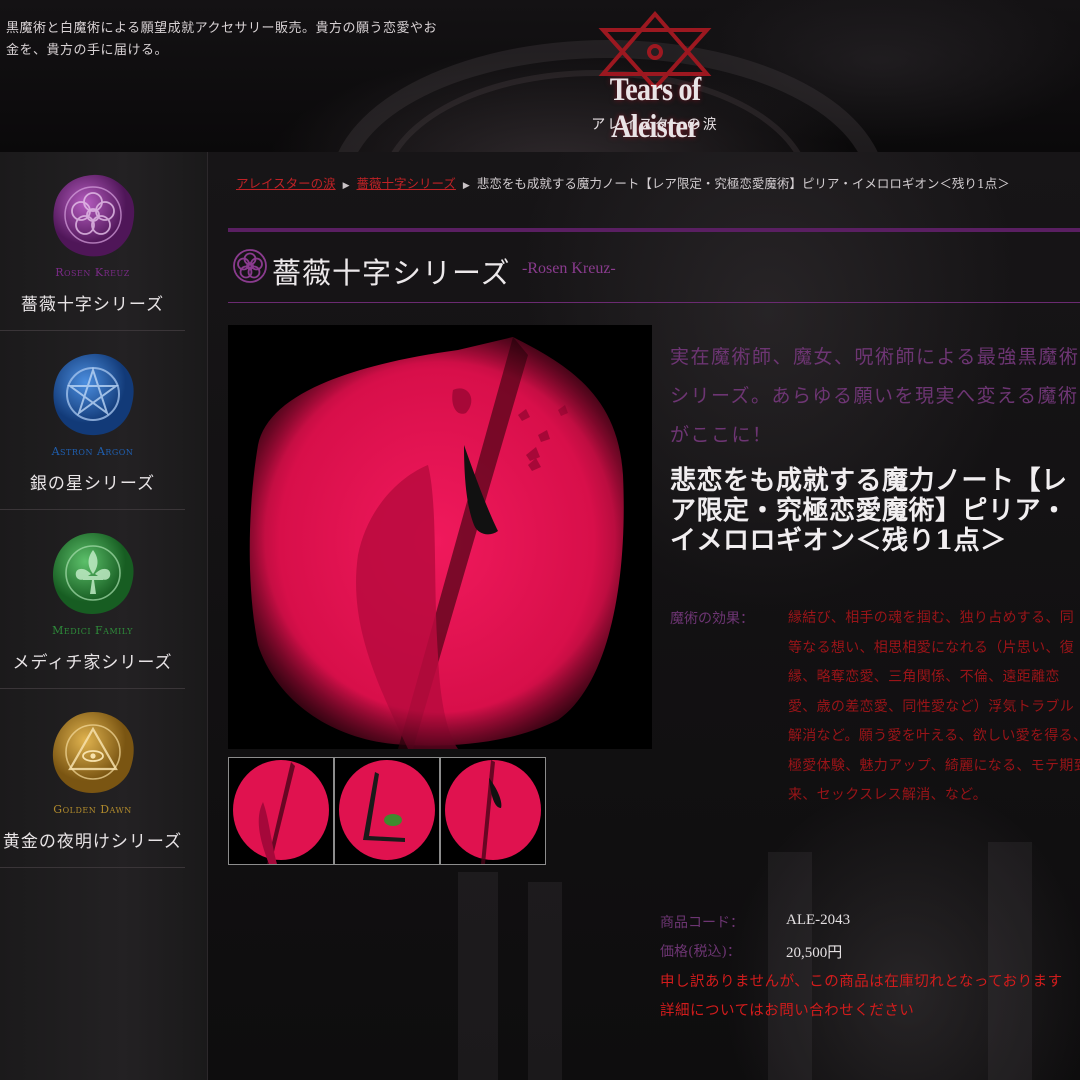  Describe the element at coordinates (655, 108) in the screenshot. I see `logo-title: Tears of Aleister` at that location.